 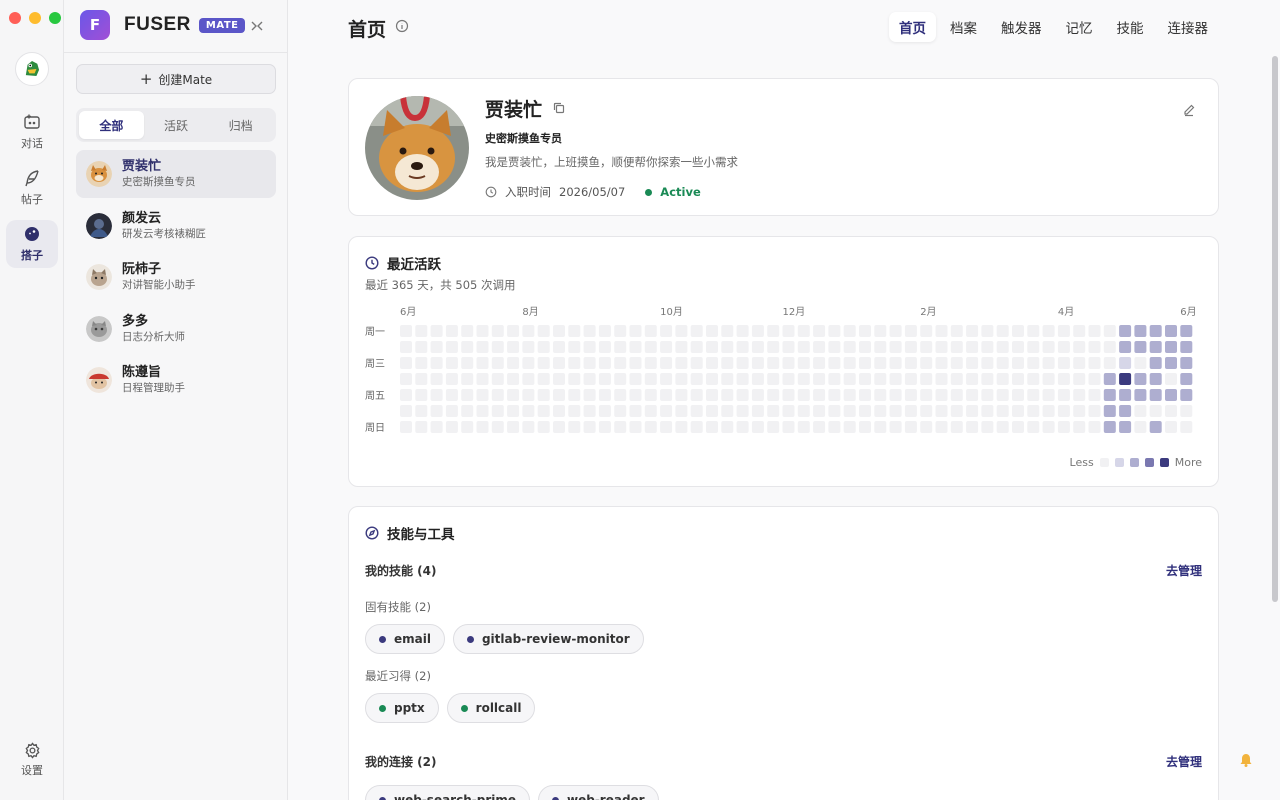 What do you see at coordinates (912, 27) in the screenshot?
I see `tab-home: 首页` at bounding box center [912, 27].